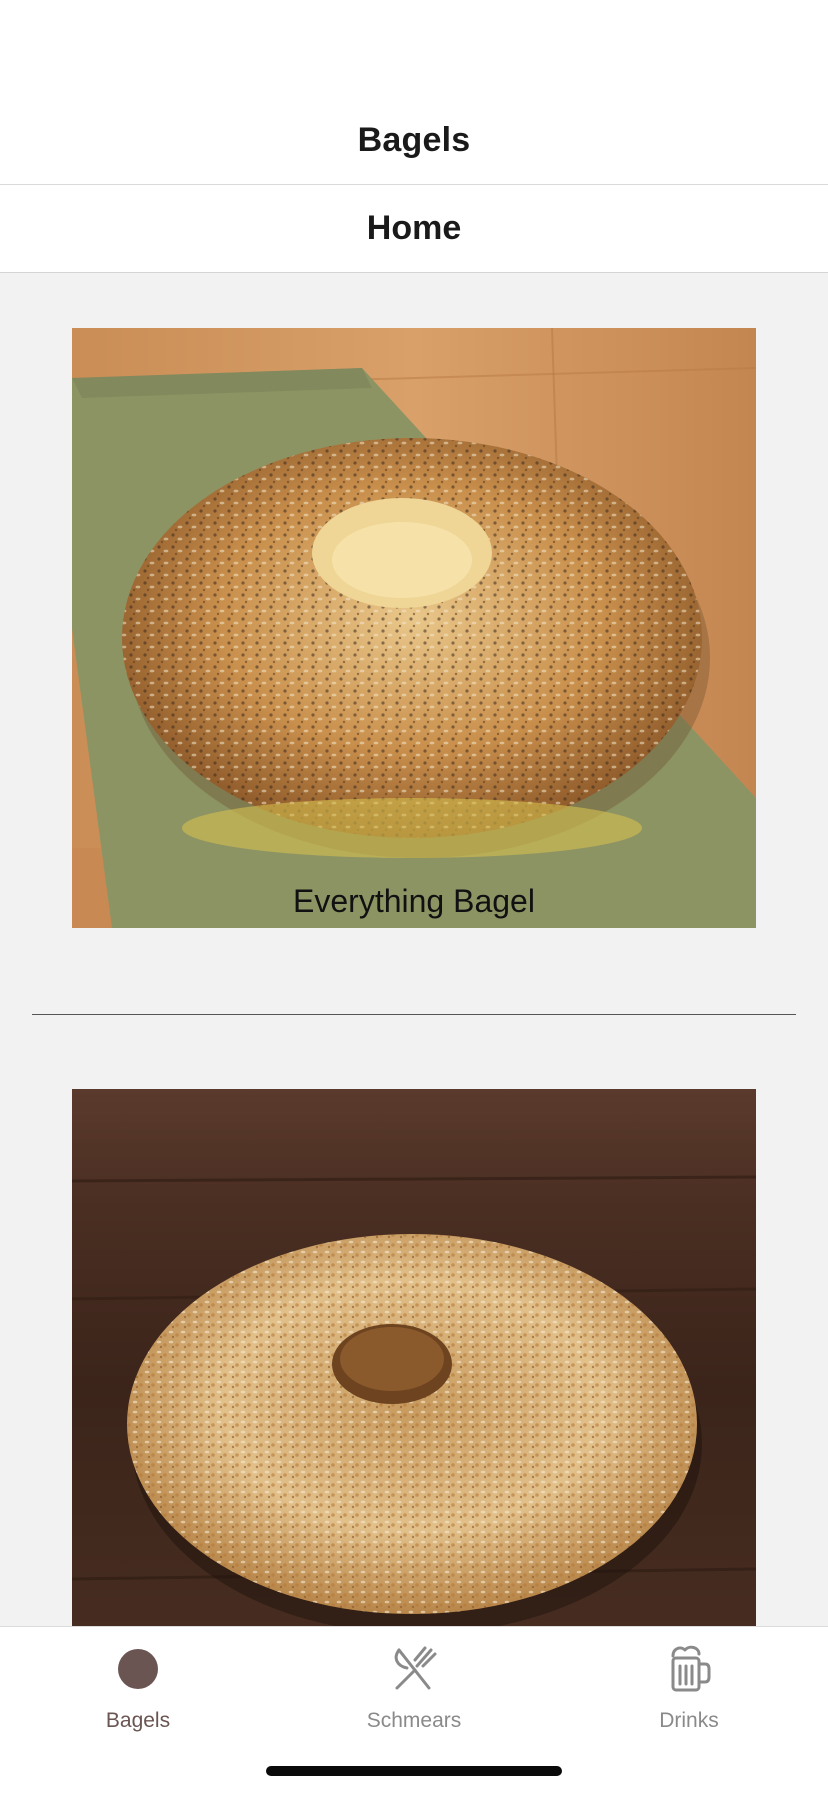 The height and width of the screenshot is (1793, 828). What do you see at coordinates (138, 1669) in the screenshot?
I see `bagel-icon` at bounding box center [138, 1669].